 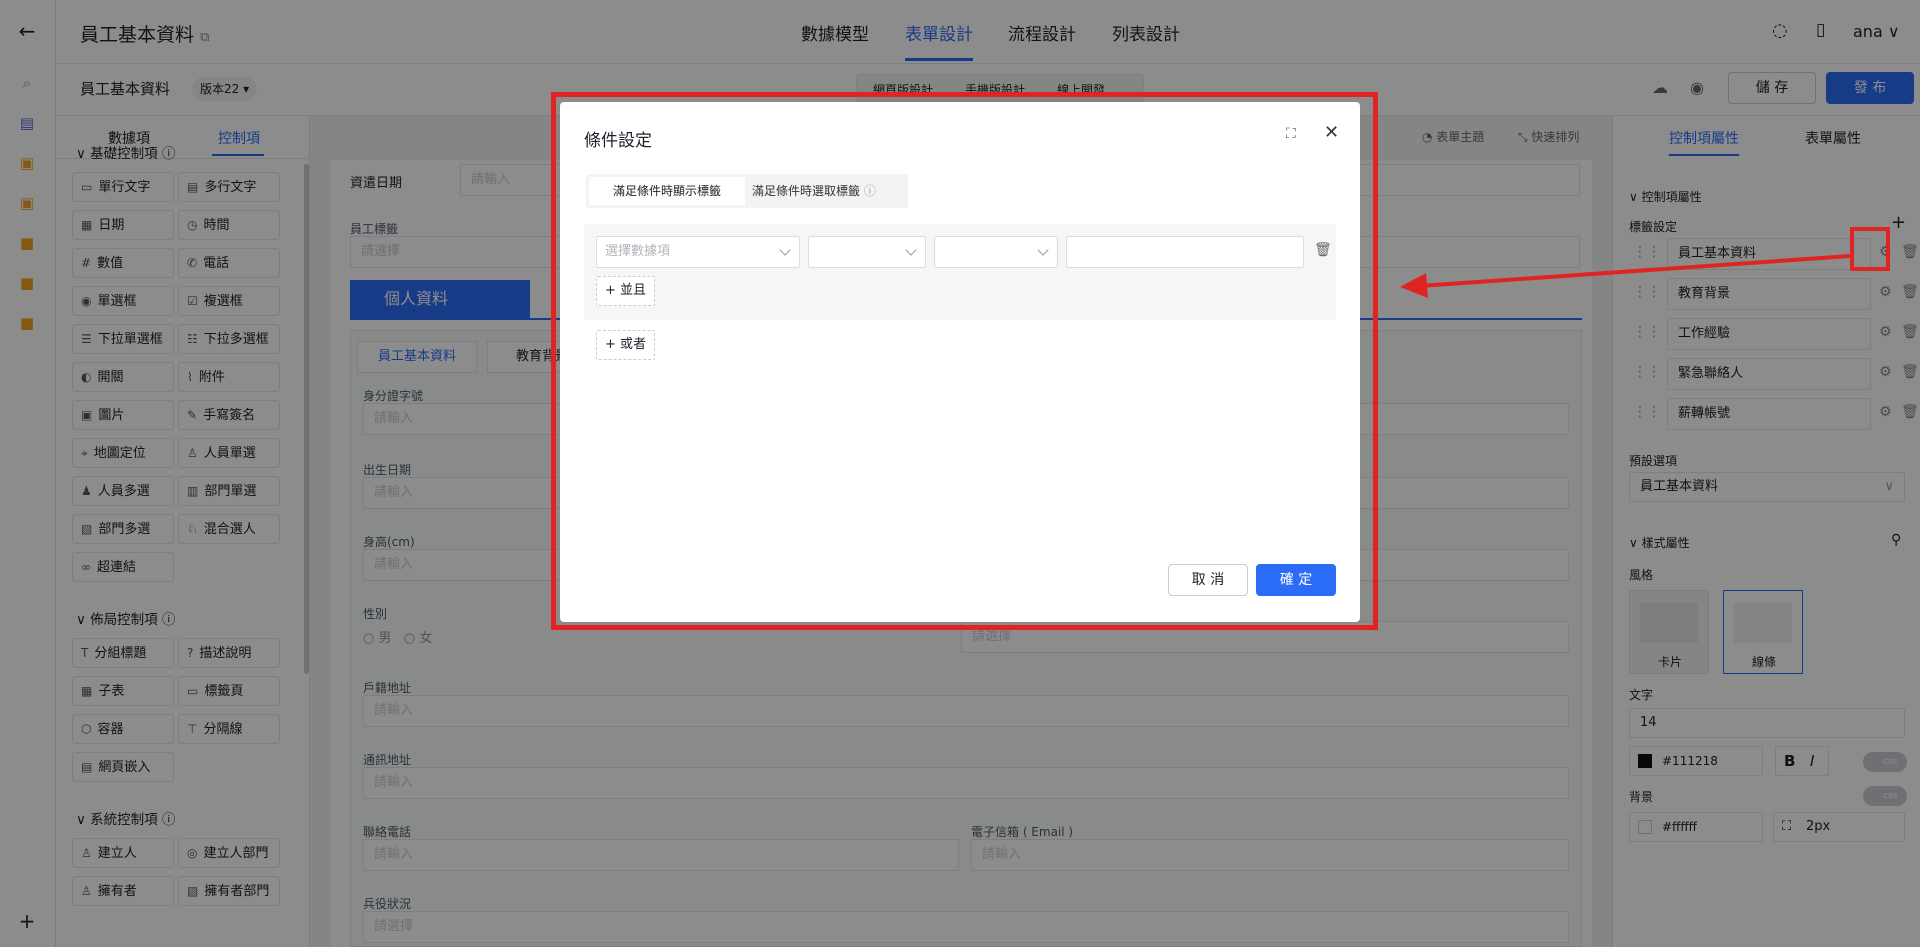 I want to click on arrow-head, so click(x=1414, y=285).